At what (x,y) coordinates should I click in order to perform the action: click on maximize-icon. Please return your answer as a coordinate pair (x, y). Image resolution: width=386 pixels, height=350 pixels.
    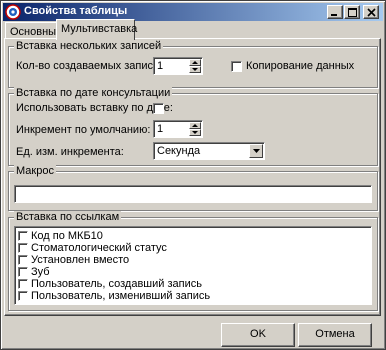
    Looking at the image, I should click on (352, 12).